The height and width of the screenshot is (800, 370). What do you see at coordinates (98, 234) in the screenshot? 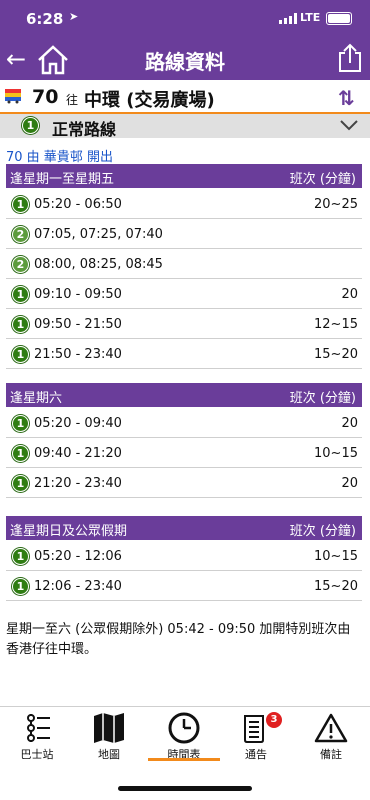
I see `time-range: 07:05, 07:25, 07:40` at bounding box center [98, 234].